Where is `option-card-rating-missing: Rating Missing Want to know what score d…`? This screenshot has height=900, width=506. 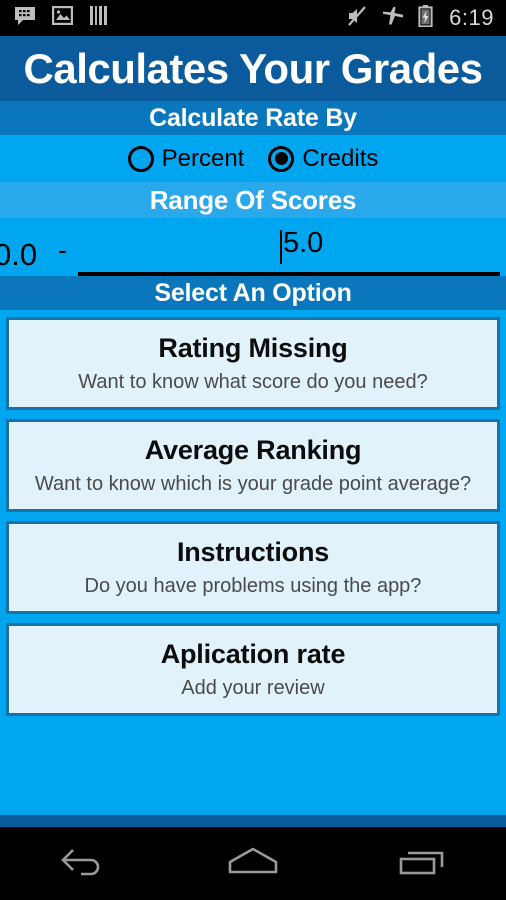
option-card-rating-missing: Rating Missing Want to know what score d… is located at coordinates (253, 363).